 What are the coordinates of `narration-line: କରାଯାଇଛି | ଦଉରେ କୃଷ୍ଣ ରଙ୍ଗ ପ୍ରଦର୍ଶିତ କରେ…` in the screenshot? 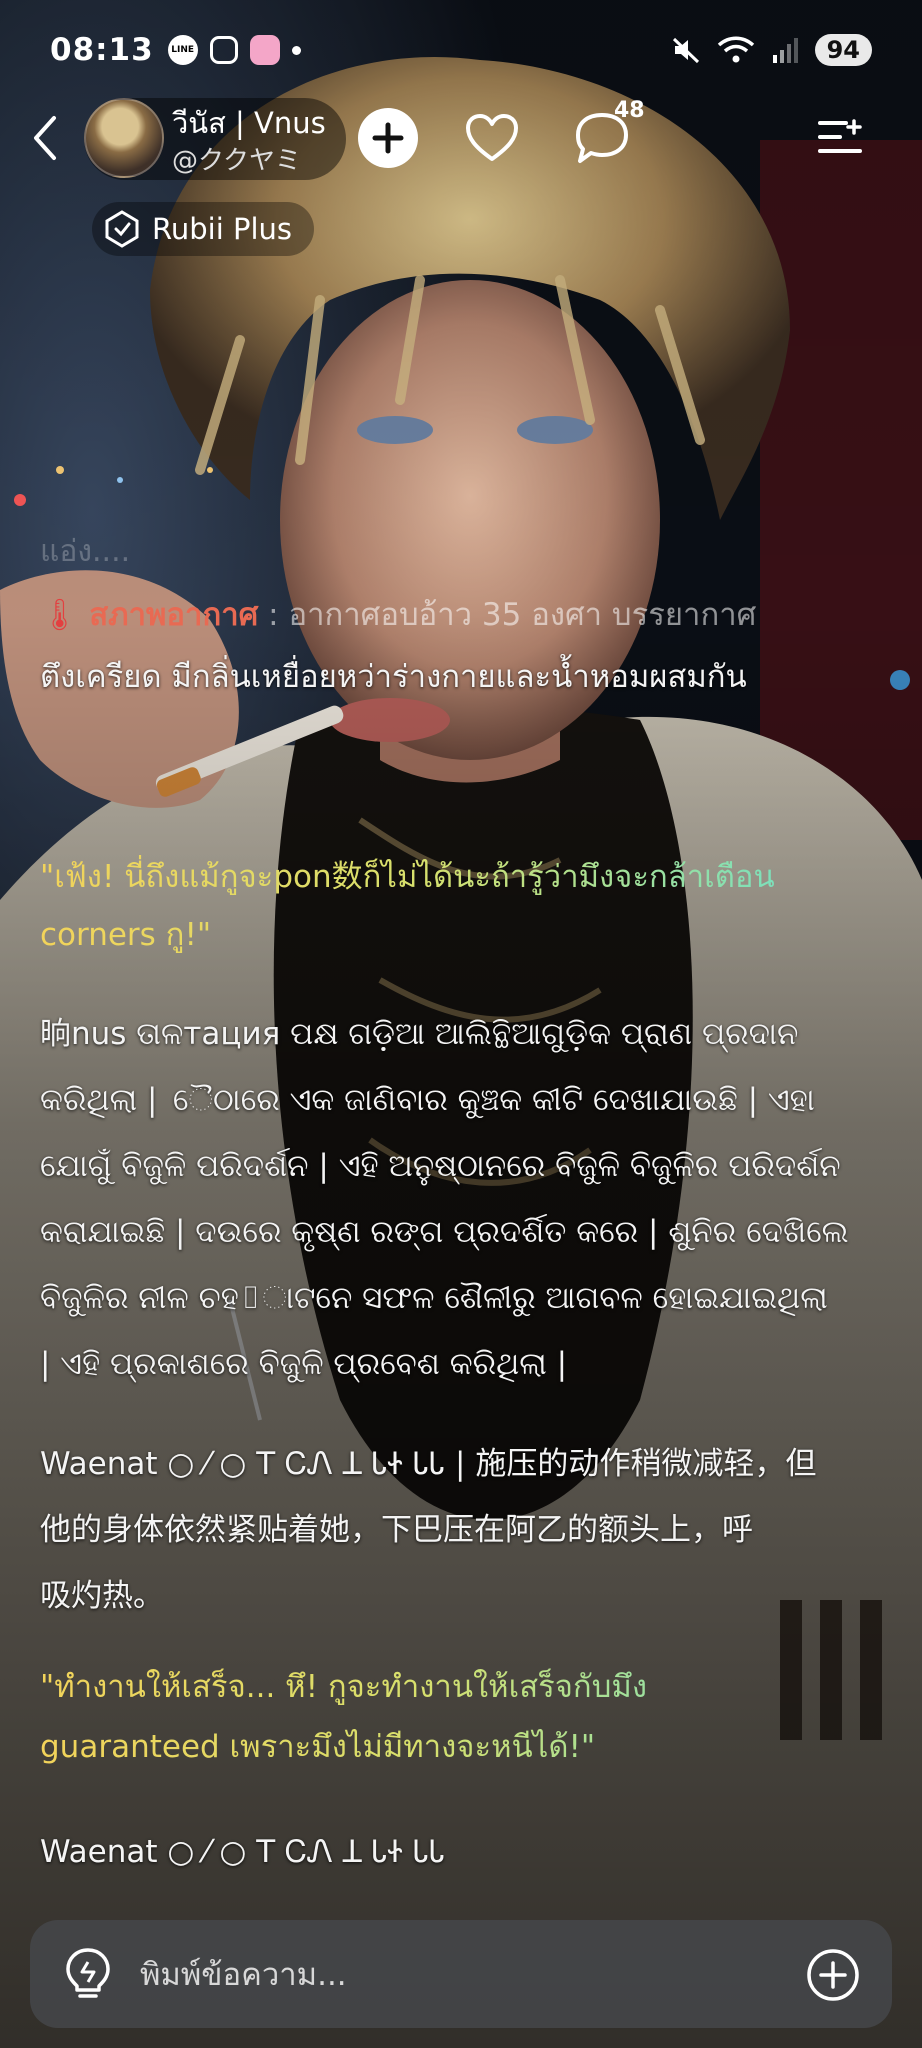 It's located at (444, 1232).